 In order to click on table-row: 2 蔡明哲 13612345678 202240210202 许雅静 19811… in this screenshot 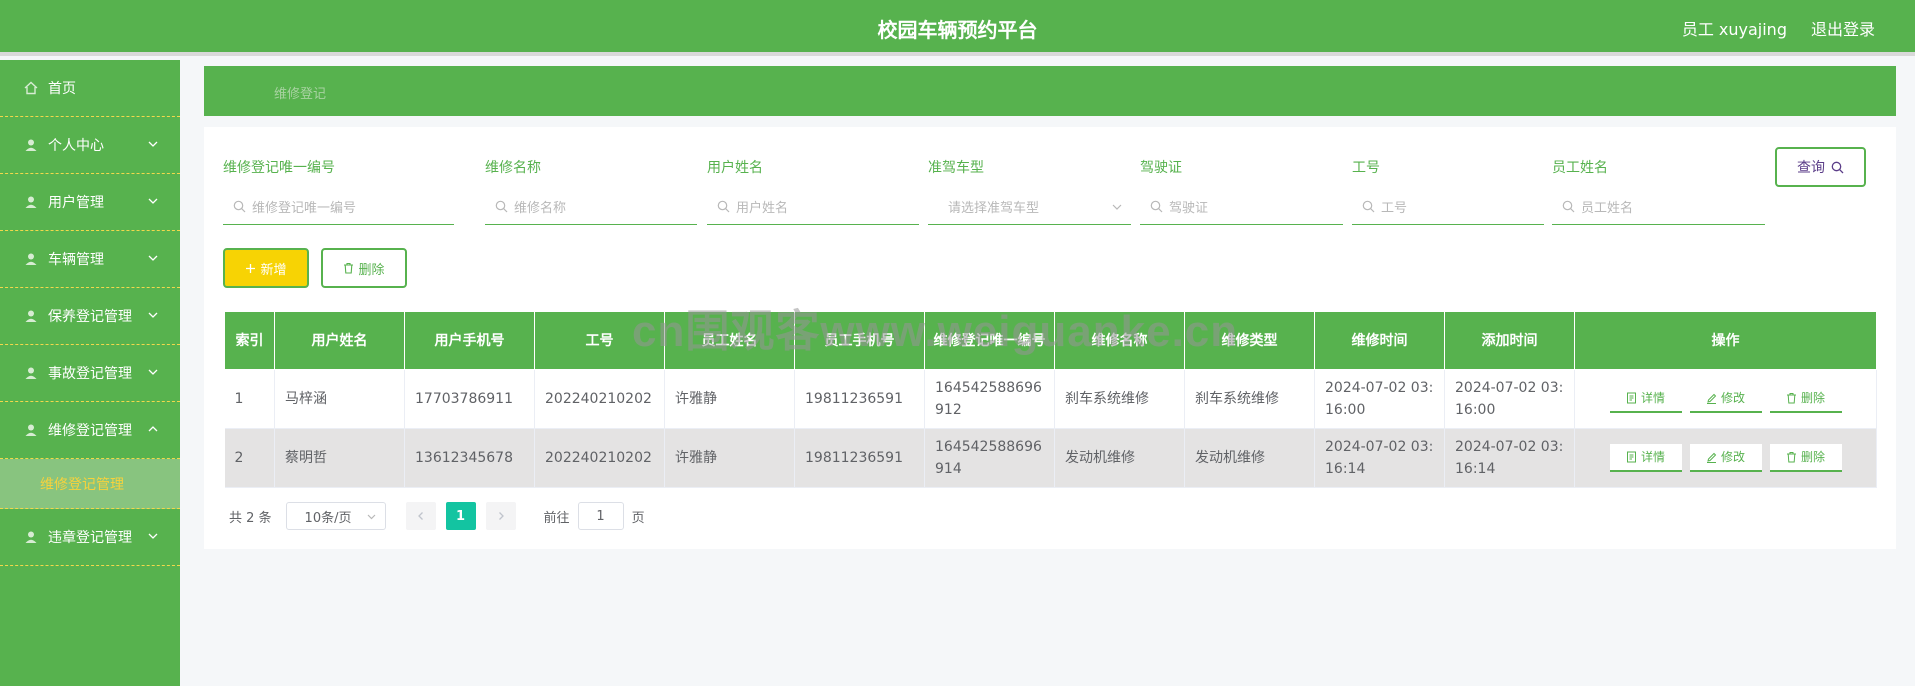, I will do `click(1050, 458)`.